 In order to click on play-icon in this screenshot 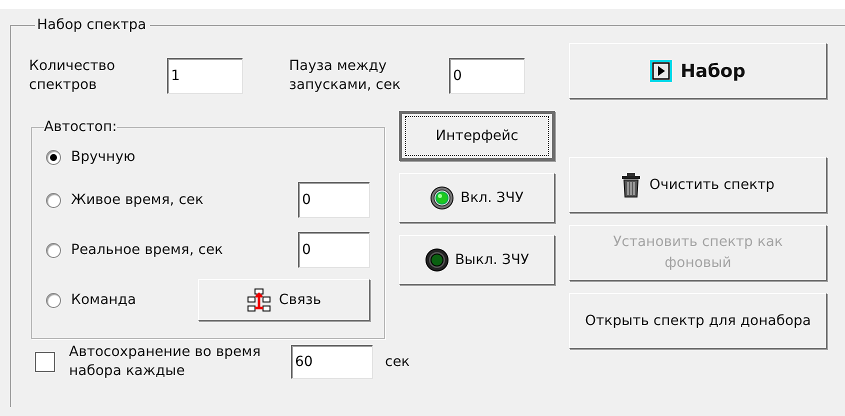, I will do `click(661, 71)`.